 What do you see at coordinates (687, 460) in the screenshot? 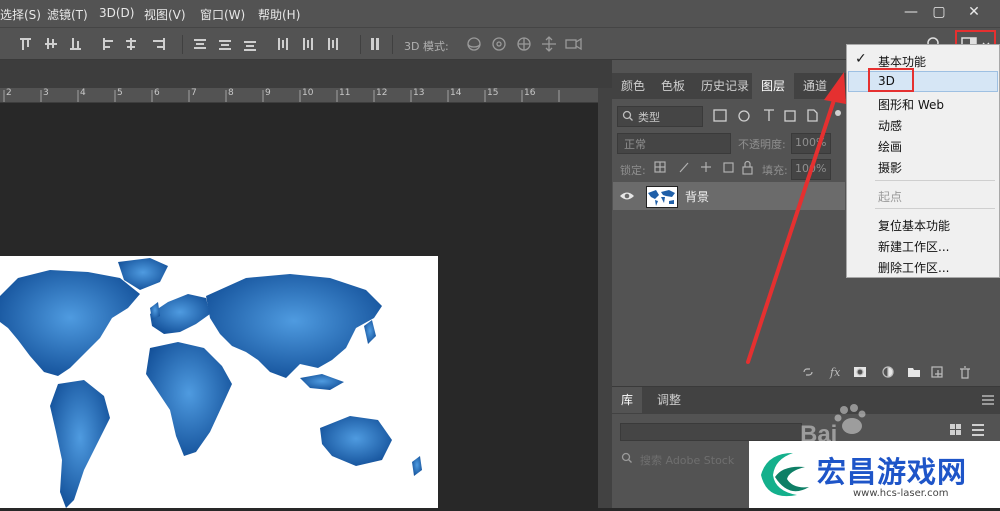
I see `stock-search-input: 搜索 Adobe Stock` at bounding box center [687, 460].